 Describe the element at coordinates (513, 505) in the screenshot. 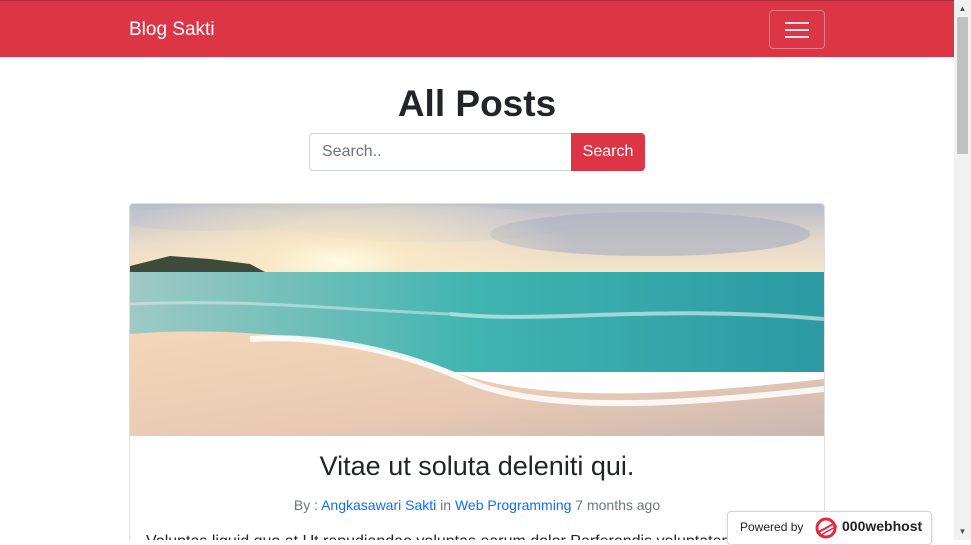

I see `post-category-link: Web Programming` at that location.